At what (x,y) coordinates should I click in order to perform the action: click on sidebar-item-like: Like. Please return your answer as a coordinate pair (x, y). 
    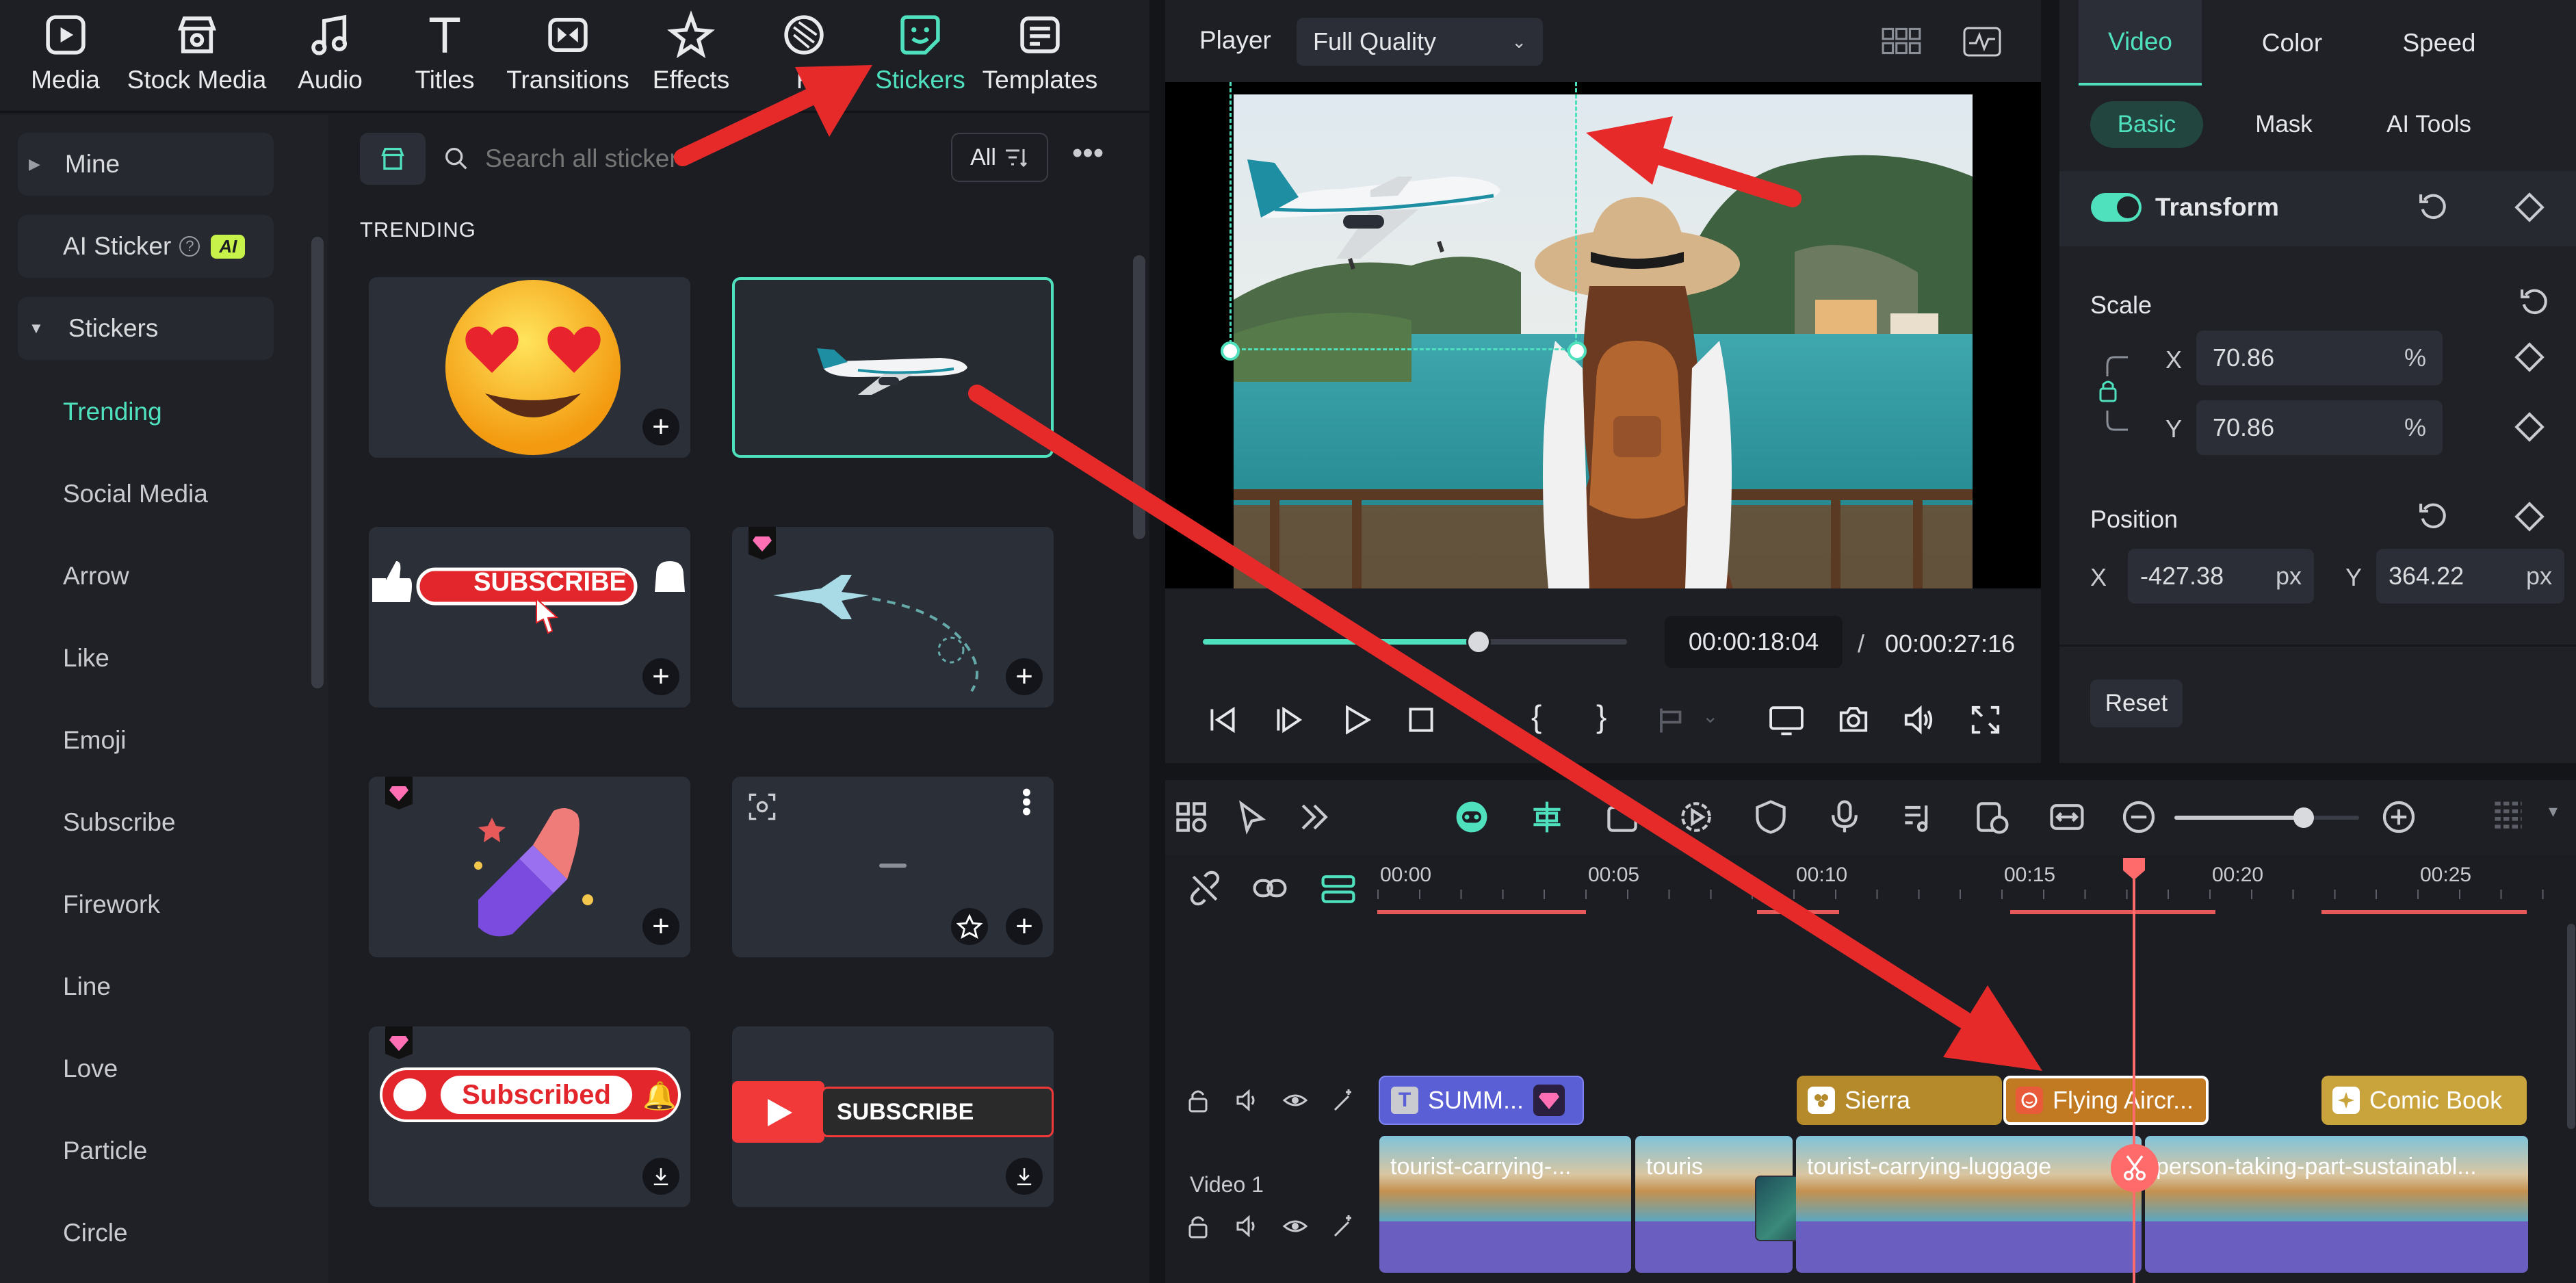
    Looking at the image, I should click on (86, 658).